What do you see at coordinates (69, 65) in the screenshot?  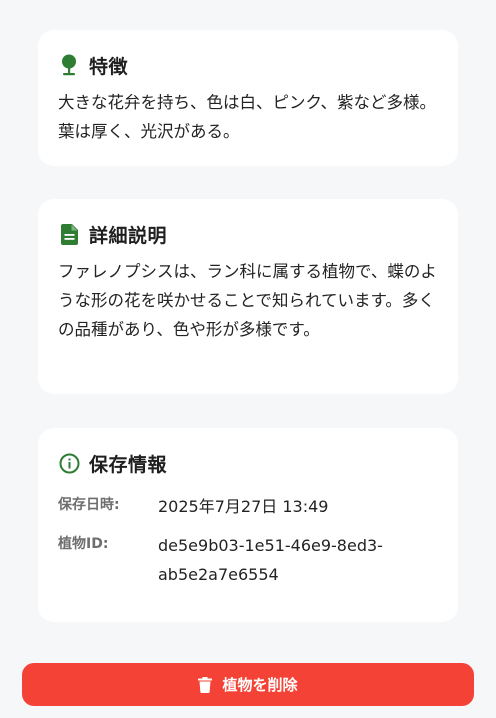 I see `tree-icon` at bounding box center [69, 65].